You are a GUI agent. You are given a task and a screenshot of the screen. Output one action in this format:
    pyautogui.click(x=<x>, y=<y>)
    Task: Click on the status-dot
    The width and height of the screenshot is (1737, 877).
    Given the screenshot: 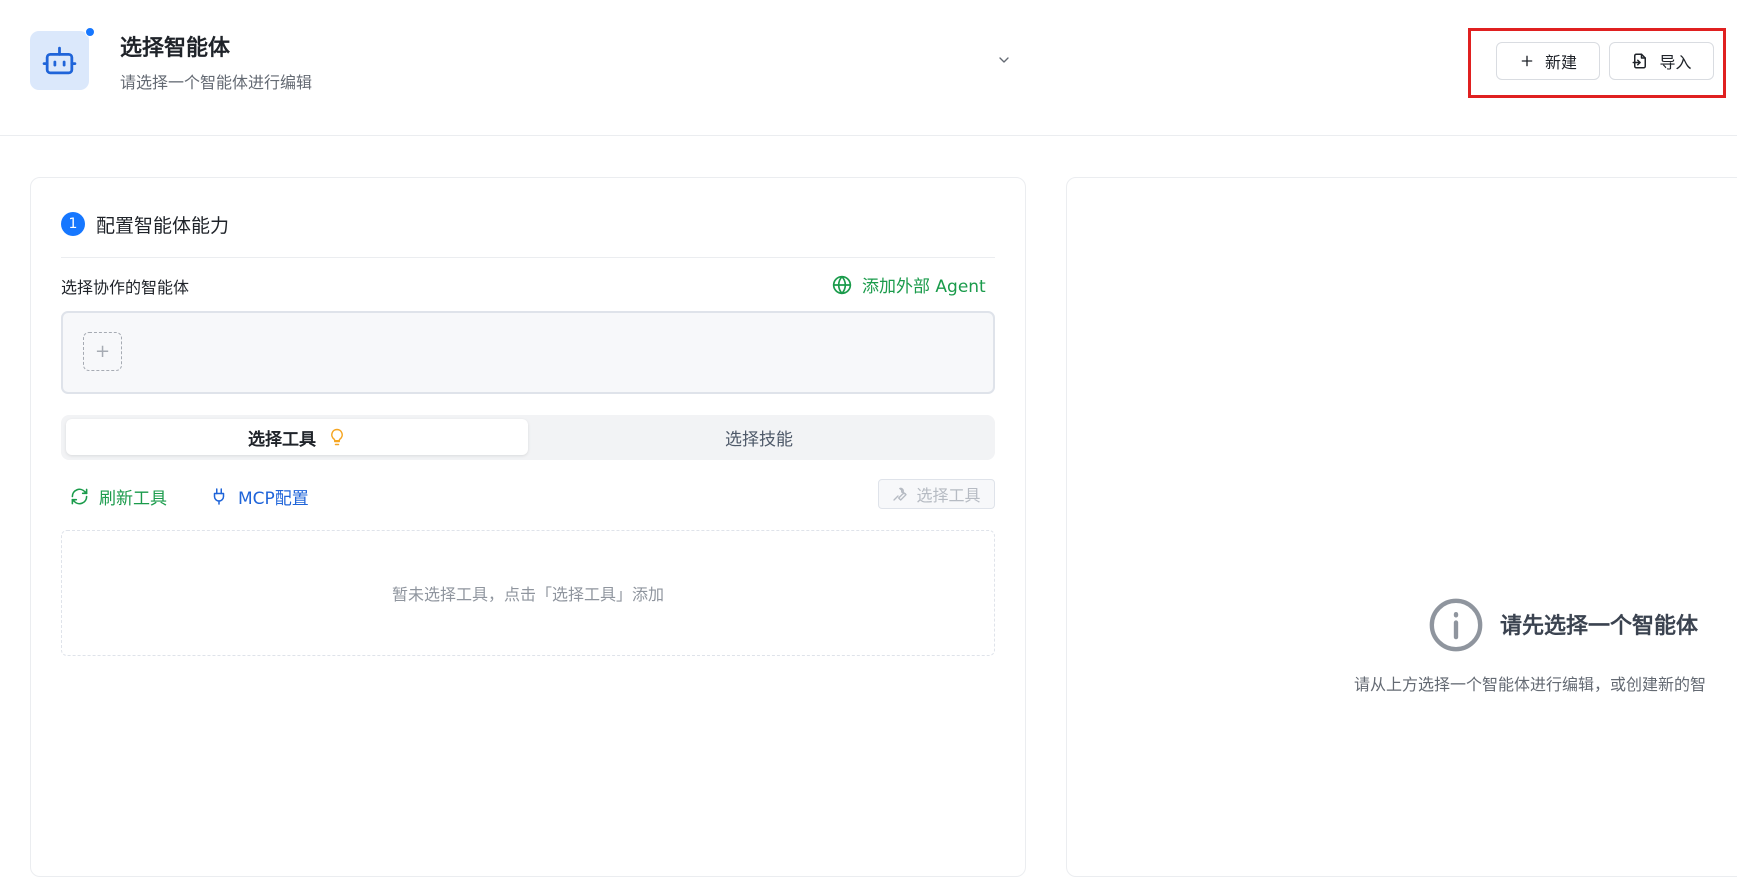 What is the action you would take?
    pyautogui.click(x=90, y=32)
    